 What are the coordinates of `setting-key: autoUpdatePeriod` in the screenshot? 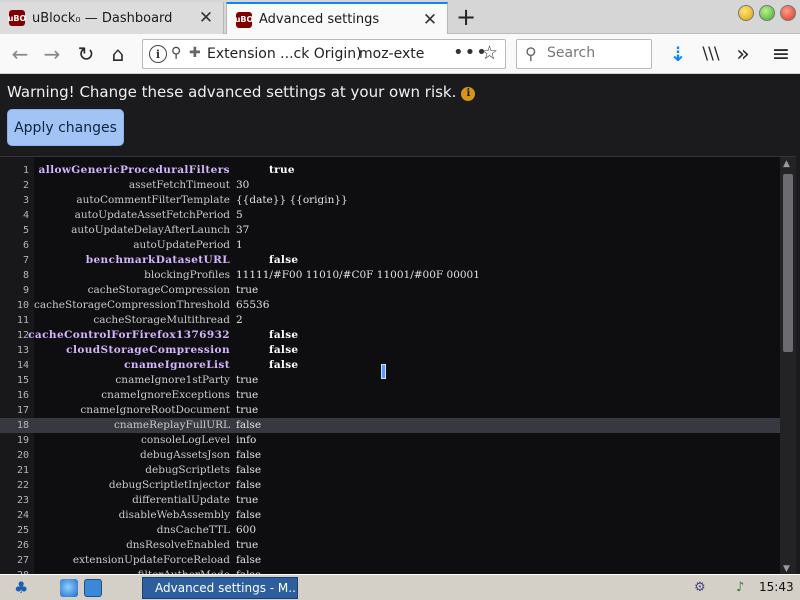 It's located at (181, 245).